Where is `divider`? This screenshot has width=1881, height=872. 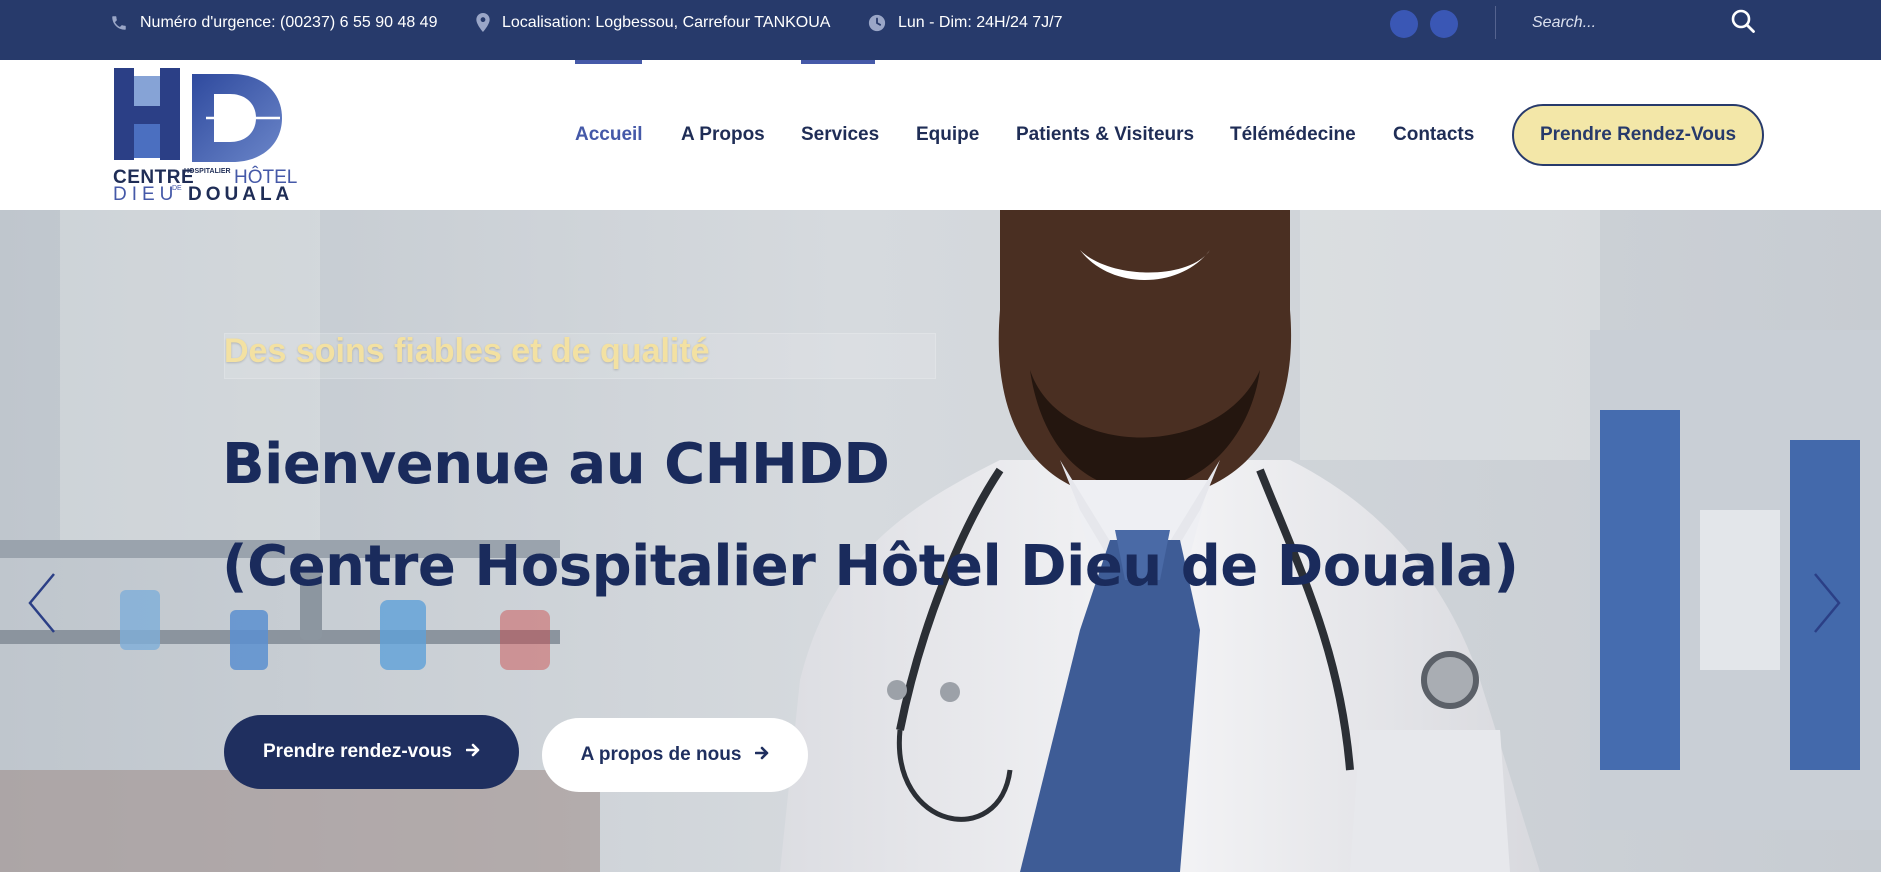 divider is located at coordinates (1495, 22).